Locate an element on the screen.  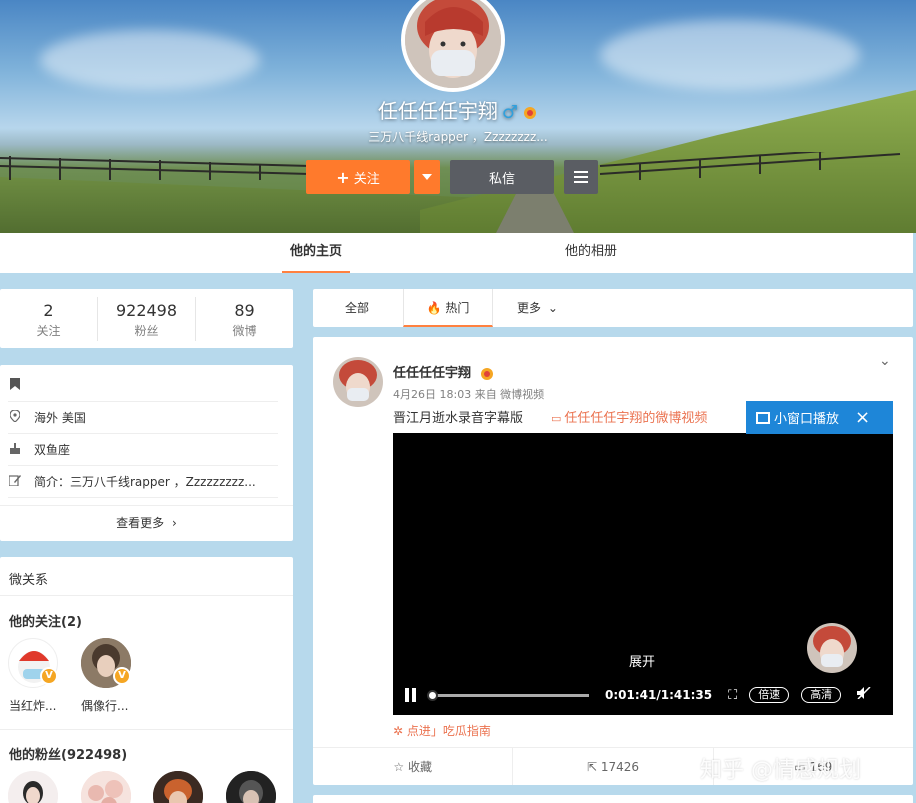
info-row-zodiac: 双鱼座 is located at coordinates (143, 450).